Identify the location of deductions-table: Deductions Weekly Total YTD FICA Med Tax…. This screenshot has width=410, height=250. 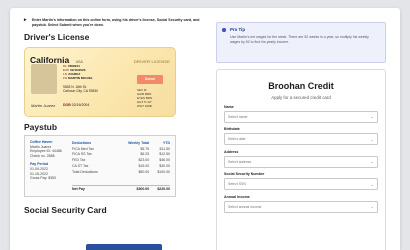
(121, 166).